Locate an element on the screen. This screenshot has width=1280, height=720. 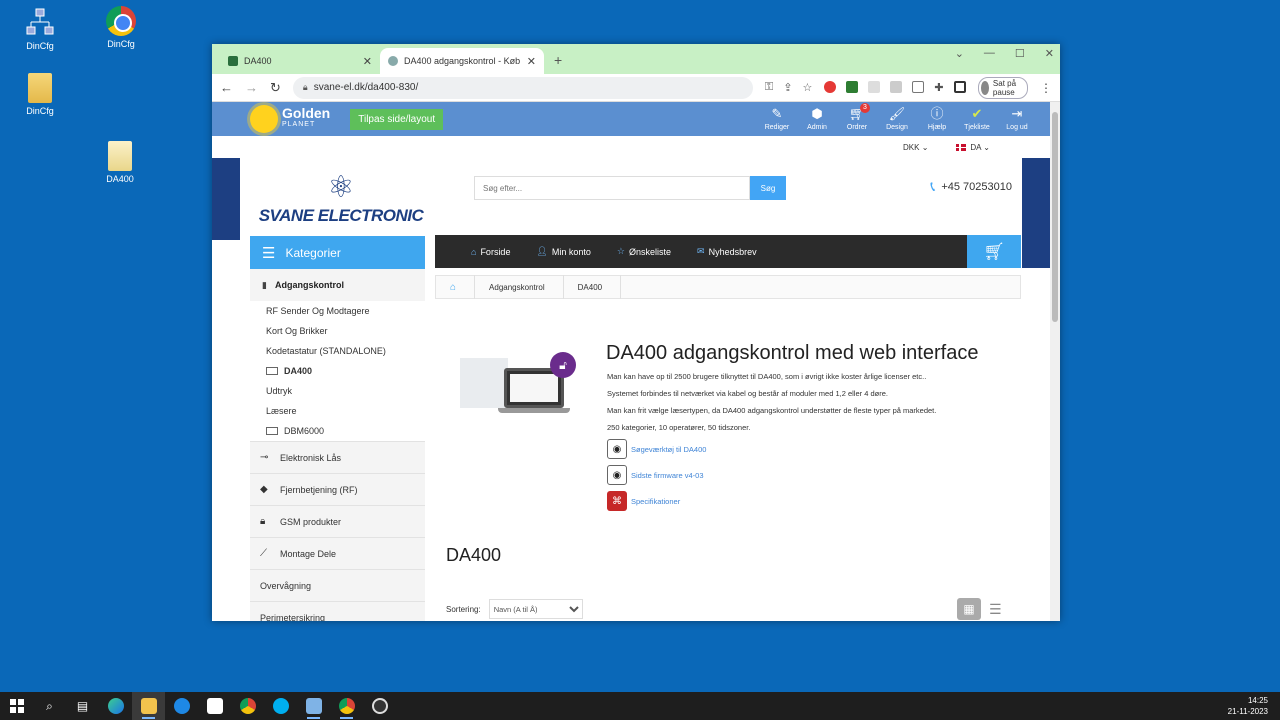
network-config-icon is located at coordinates (313, 706).